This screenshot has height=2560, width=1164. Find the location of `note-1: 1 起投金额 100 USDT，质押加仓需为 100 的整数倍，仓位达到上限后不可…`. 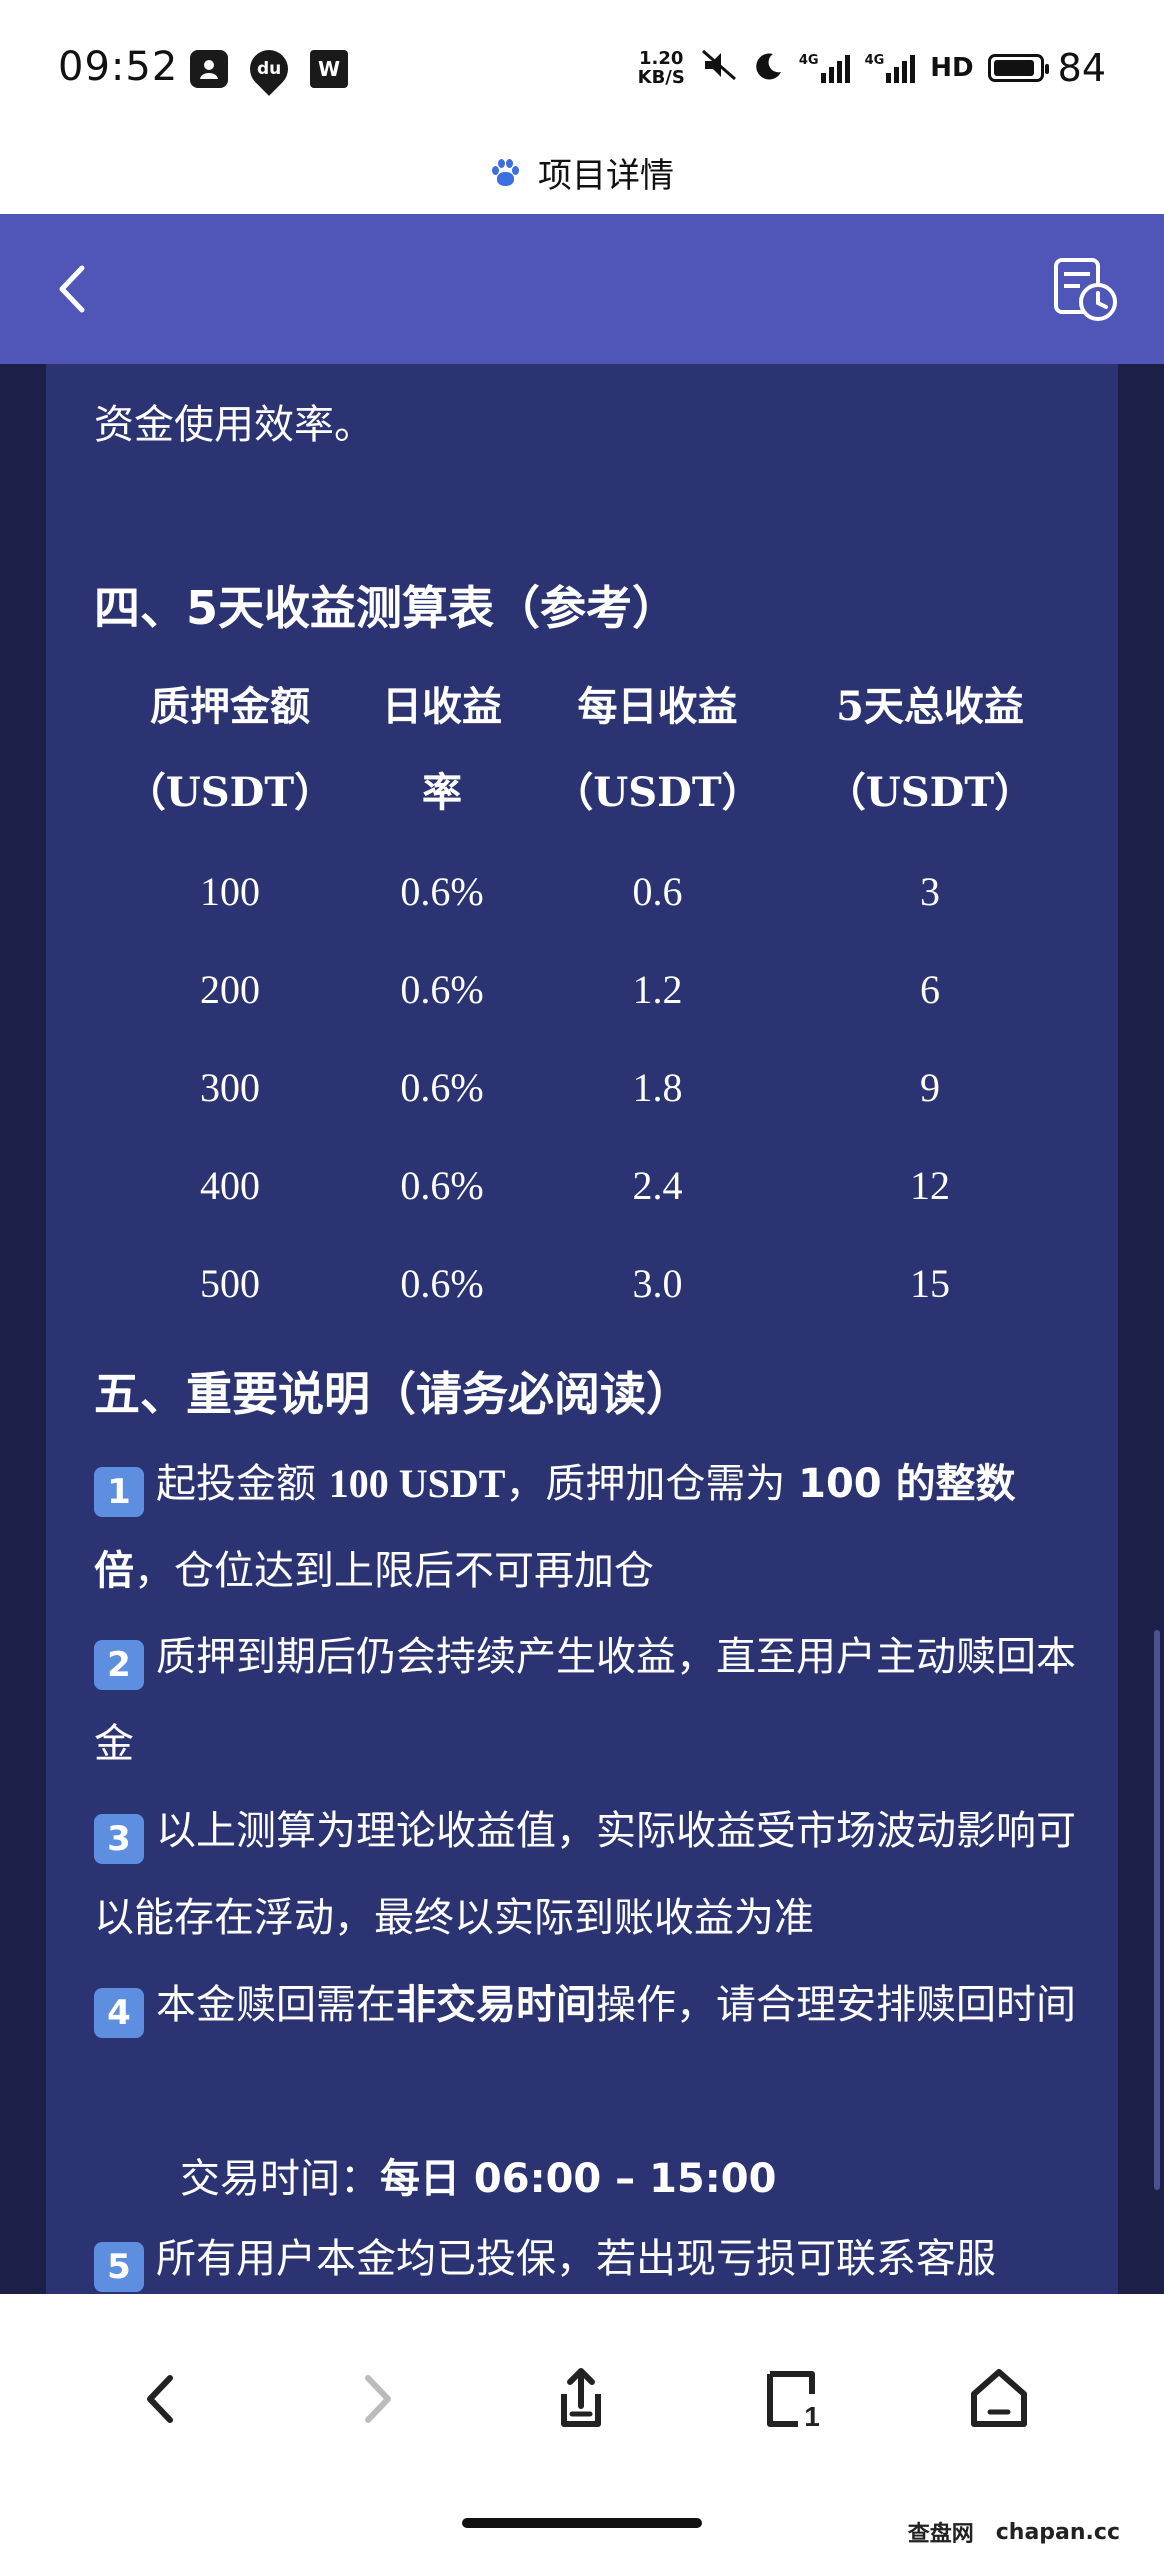

note-1: 1 起投金额 100 USDT，质押加仓需为 100 的整数倍，仓位达到上限后不可… is located at coordinates (555, 1527).